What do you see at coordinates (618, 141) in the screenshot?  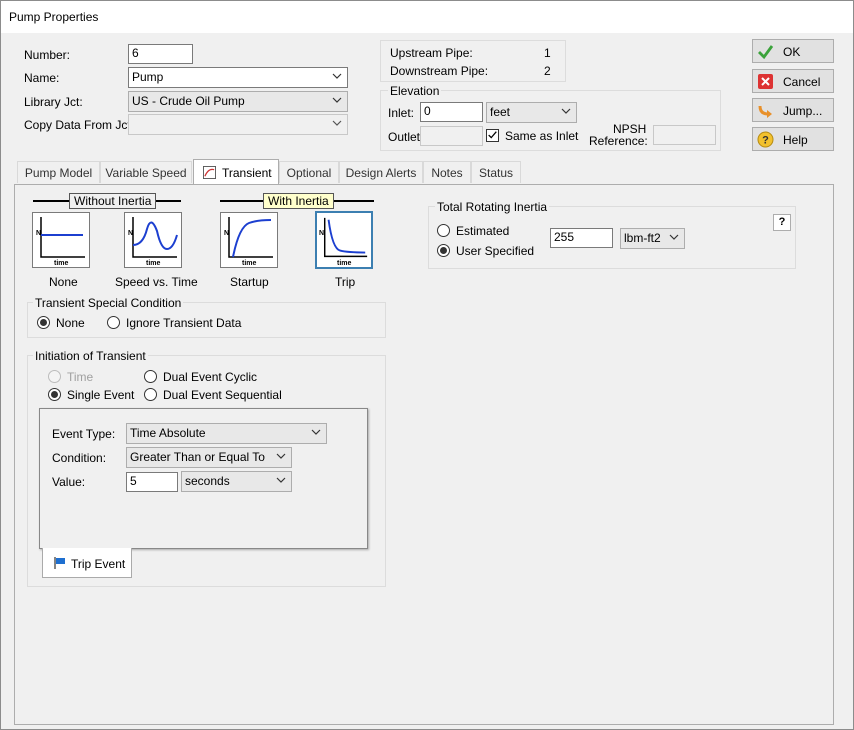 I see `reference-label: Reference:` at bounding box center [618, 141].